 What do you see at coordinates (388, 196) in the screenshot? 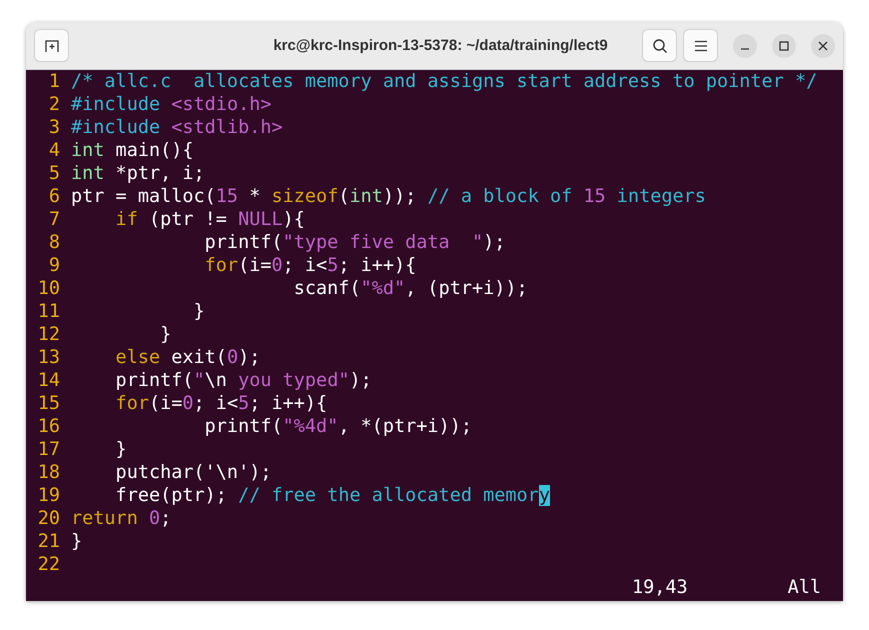
I see `code-line: ptr = malloc(15 * sizeof(int)); // a block of 15 integers` at bounding box center [388, 196].